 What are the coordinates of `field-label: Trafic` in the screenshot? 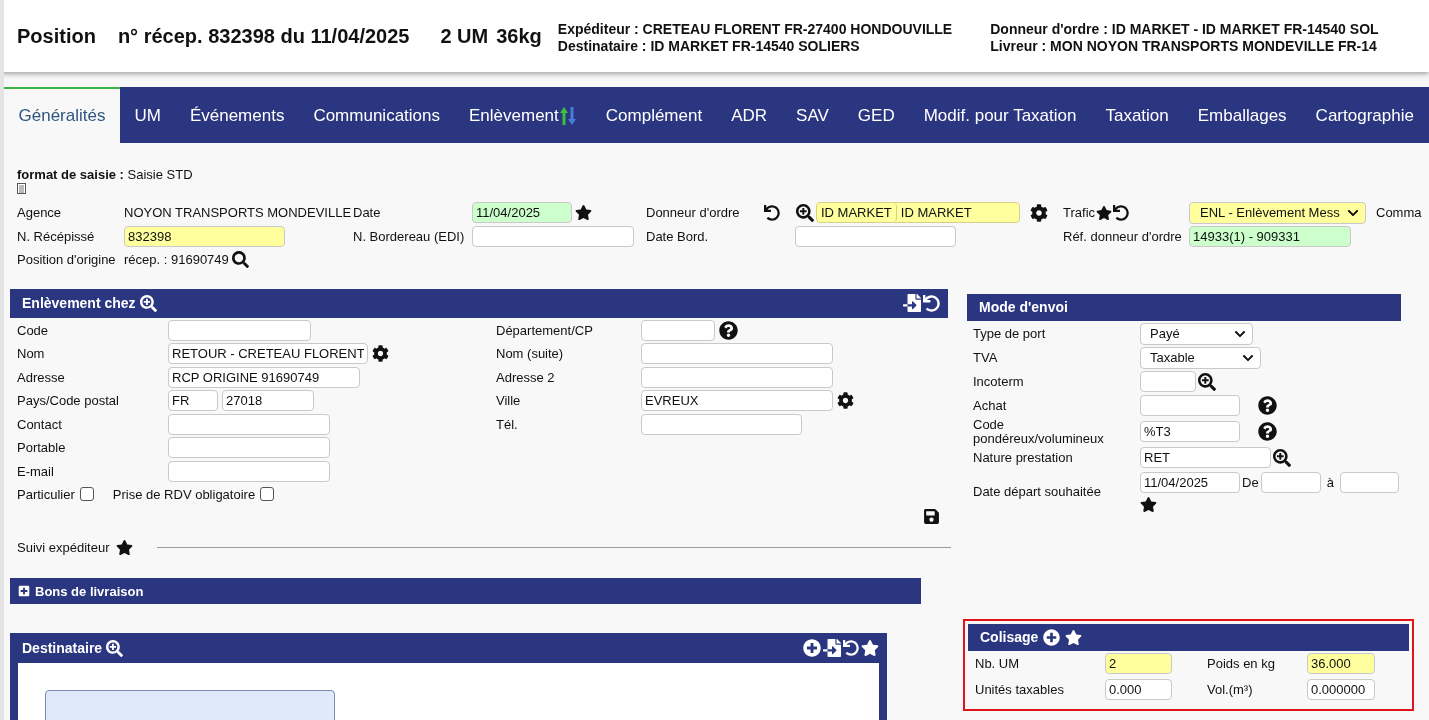 It's located at (1079, 213).